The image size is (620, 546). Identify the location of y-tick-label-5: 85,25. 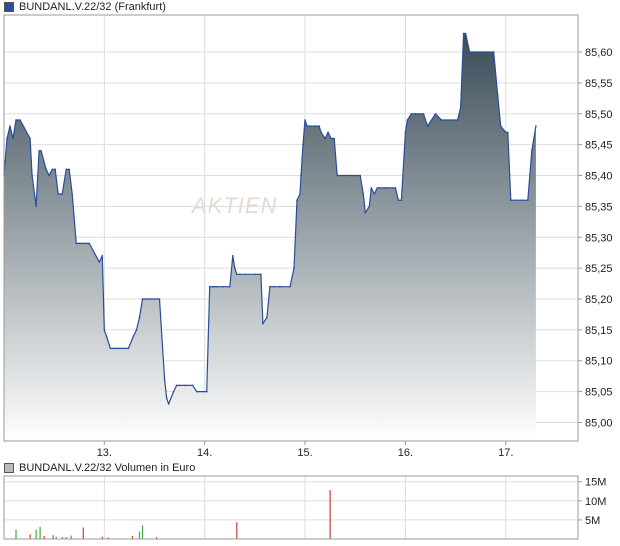
(599, 269).